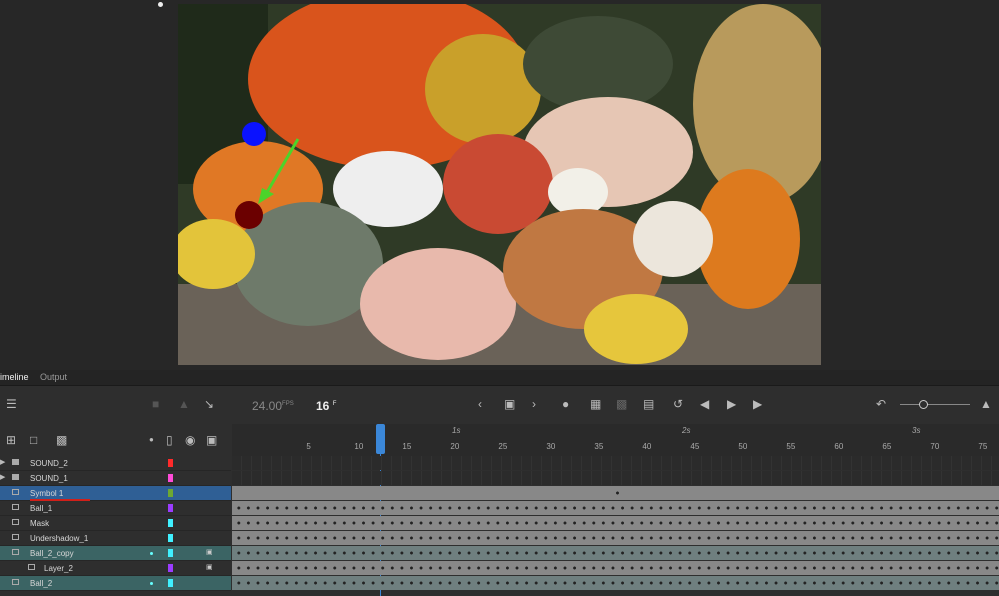  I want to click on layer-name: SOUND_2, so click(49, 463).